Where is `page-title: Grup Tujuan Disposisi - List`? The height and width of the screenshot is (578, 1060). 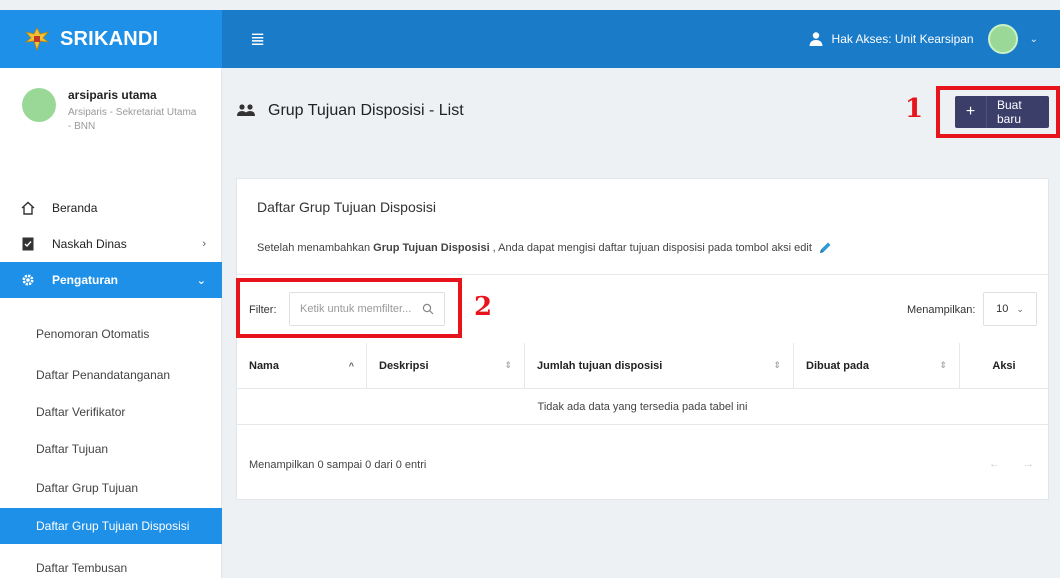 page-title: Grup Tujuan Disposisi - List is located at coordinates (366, 111).